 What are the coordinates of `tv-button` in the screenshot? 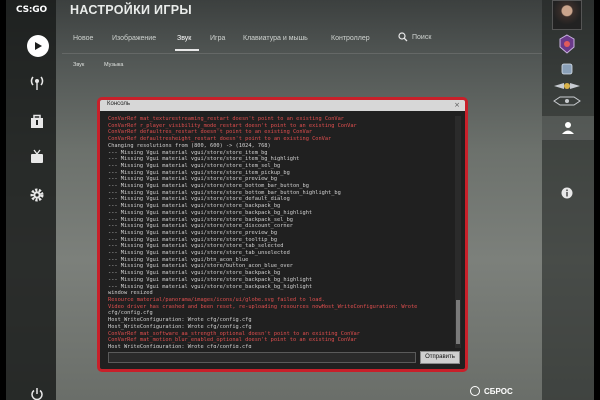 It's located at (37, 157).